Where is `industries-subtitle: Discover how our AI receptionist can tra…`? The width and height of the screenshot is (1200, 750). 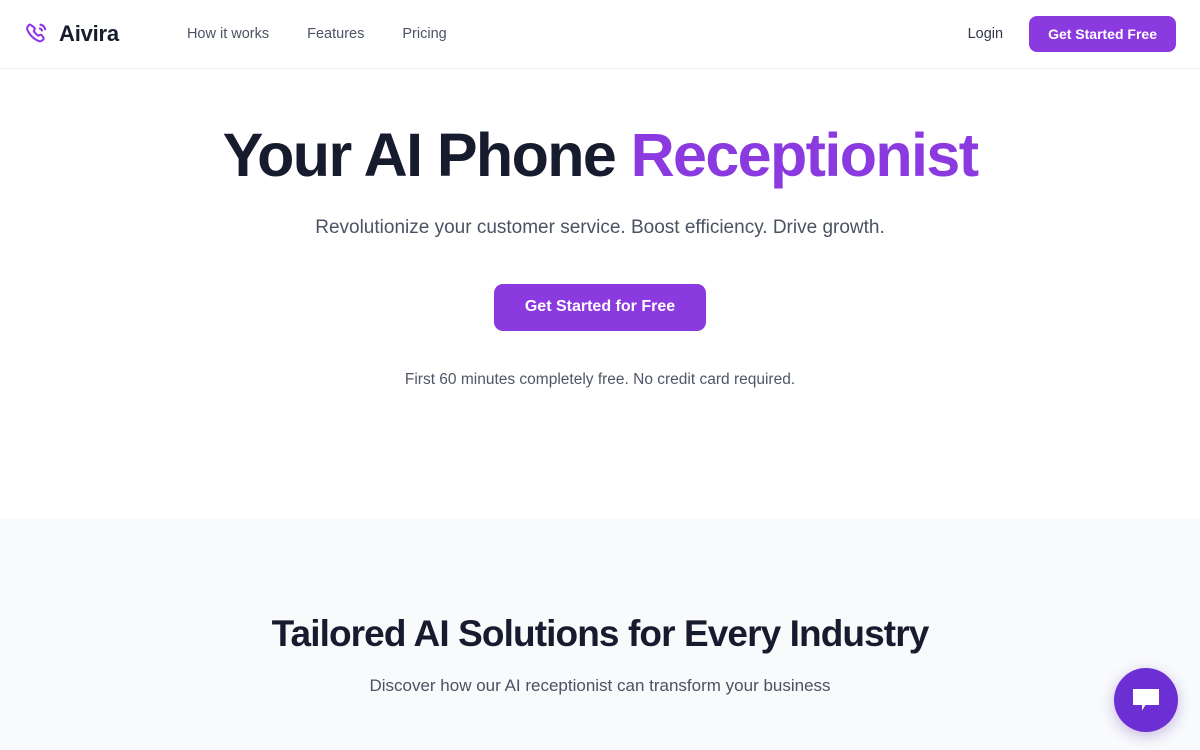
industries-subtitle: Discover how our AI receptionist can tra… is located at coordinates (600, 685).